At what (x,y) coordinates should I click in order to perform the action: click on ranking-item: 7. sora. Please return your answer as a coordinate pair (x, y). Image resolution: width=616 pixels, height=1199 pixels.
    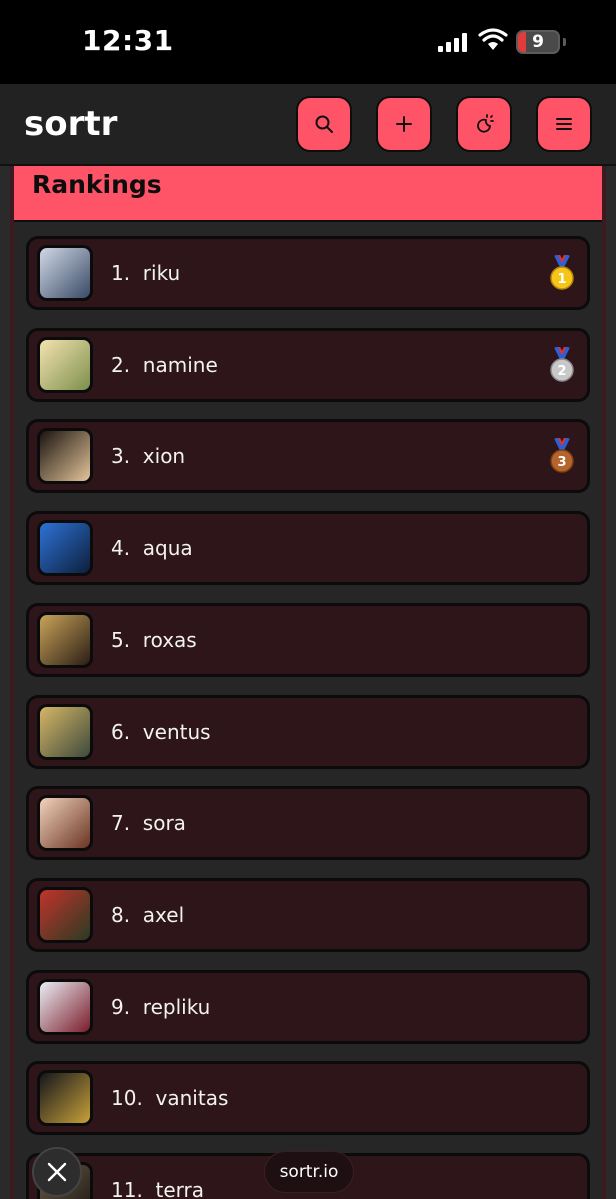
    Looking at the image, I should click on (308, 823).